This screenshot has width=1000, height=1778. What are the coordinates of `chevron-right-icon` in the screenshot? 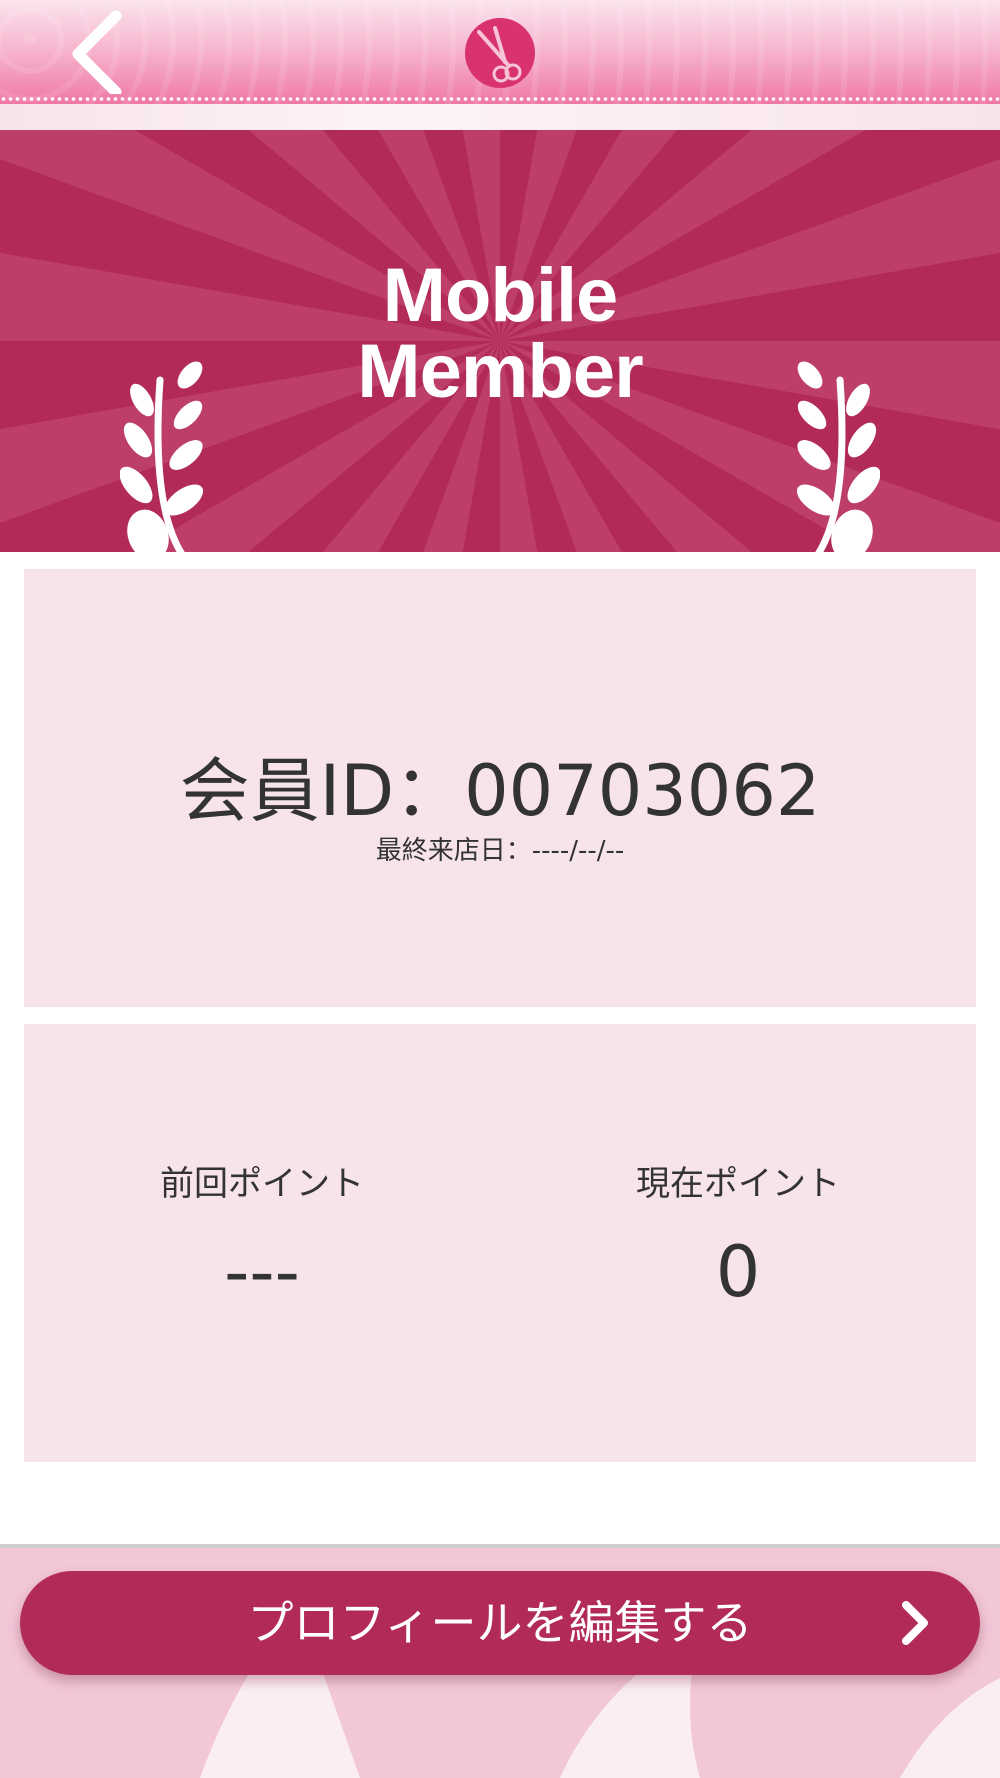 It's located at (915, 1623).